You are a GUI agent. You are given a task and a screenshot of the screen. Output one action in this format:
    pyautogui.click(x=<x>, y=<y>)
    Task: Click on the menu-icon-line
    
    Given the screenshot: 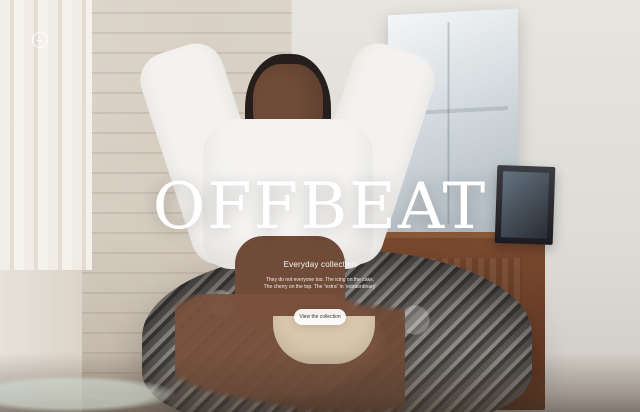 What is the action you would take?
    pyautogui.click(x=40, y=40)
    